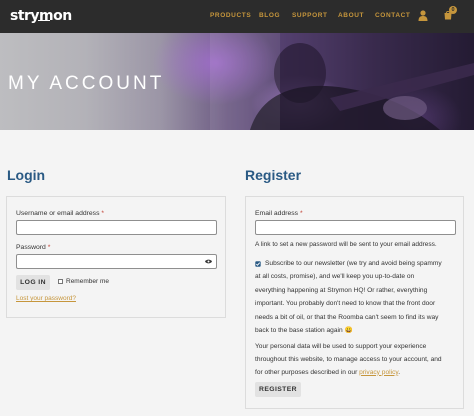  Describe the element at coordinates (86, 83) in the screenshot. I see `page-title: MY ACCOUNT` at that location.